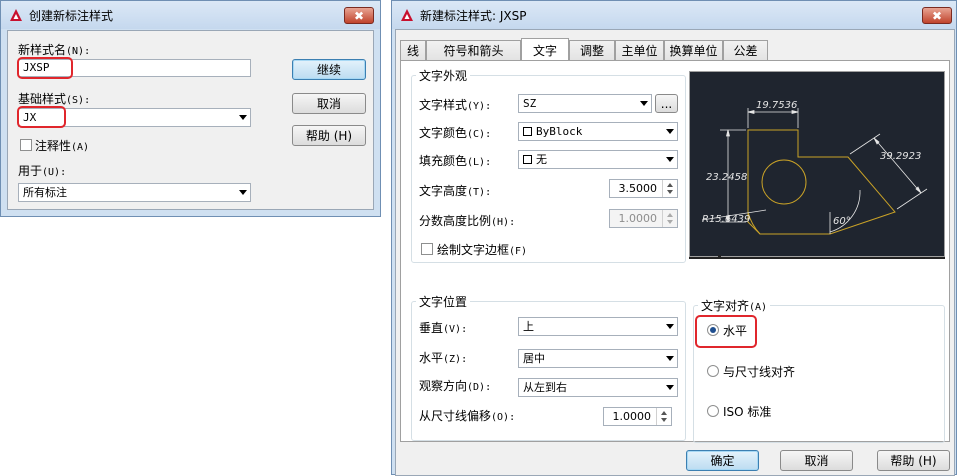 The image size is (957, 476). What do you see at coordinates (598, 326) in the screenshot?
I see `vertical-select: 上` at bounding box center [598, 326].